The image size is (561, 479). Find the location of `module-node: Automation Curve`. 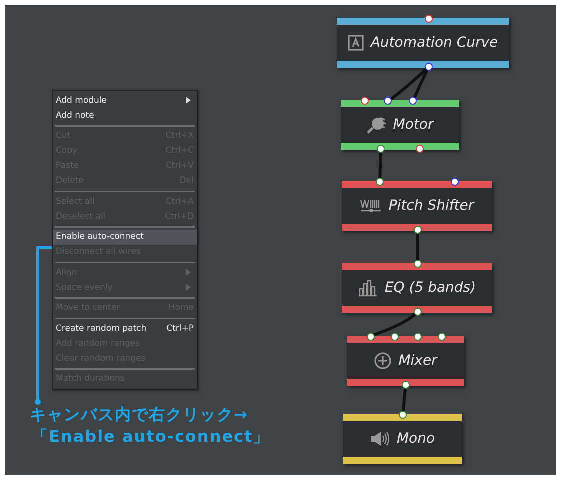

module-node: Automation Curve is located at coordinates (423, 43).